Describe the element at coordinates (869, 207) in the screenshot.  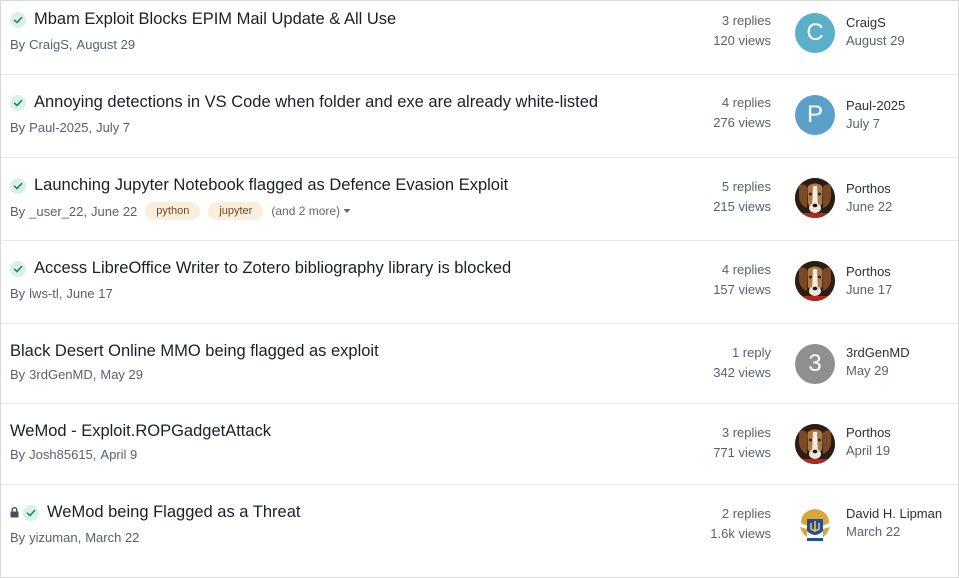
I see `last-post-date: June 22` at that location.